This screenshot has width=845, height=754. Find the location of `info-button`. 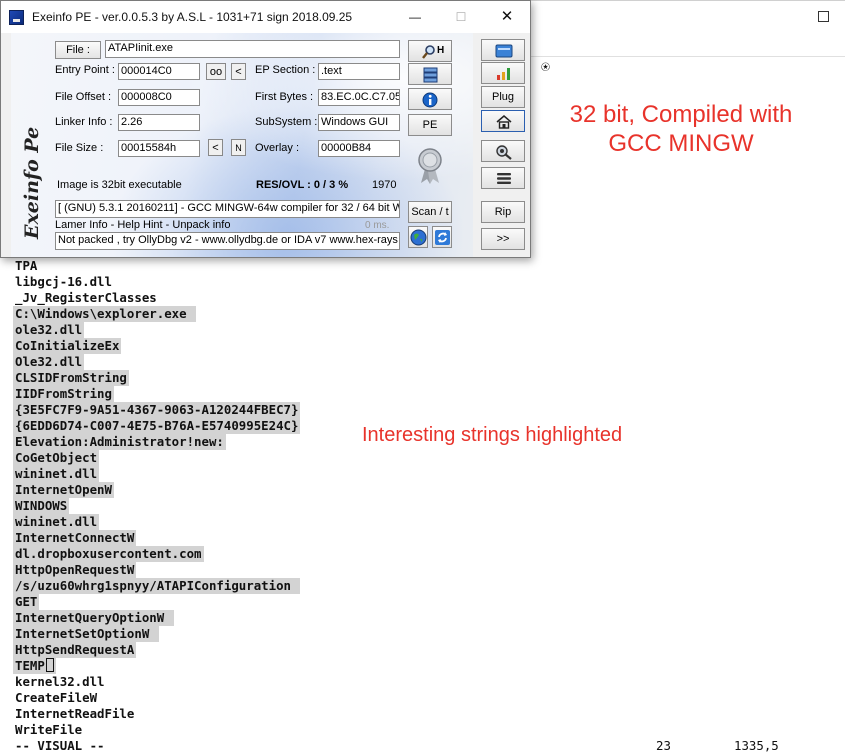

info-button is located at coordinates (430, 99).